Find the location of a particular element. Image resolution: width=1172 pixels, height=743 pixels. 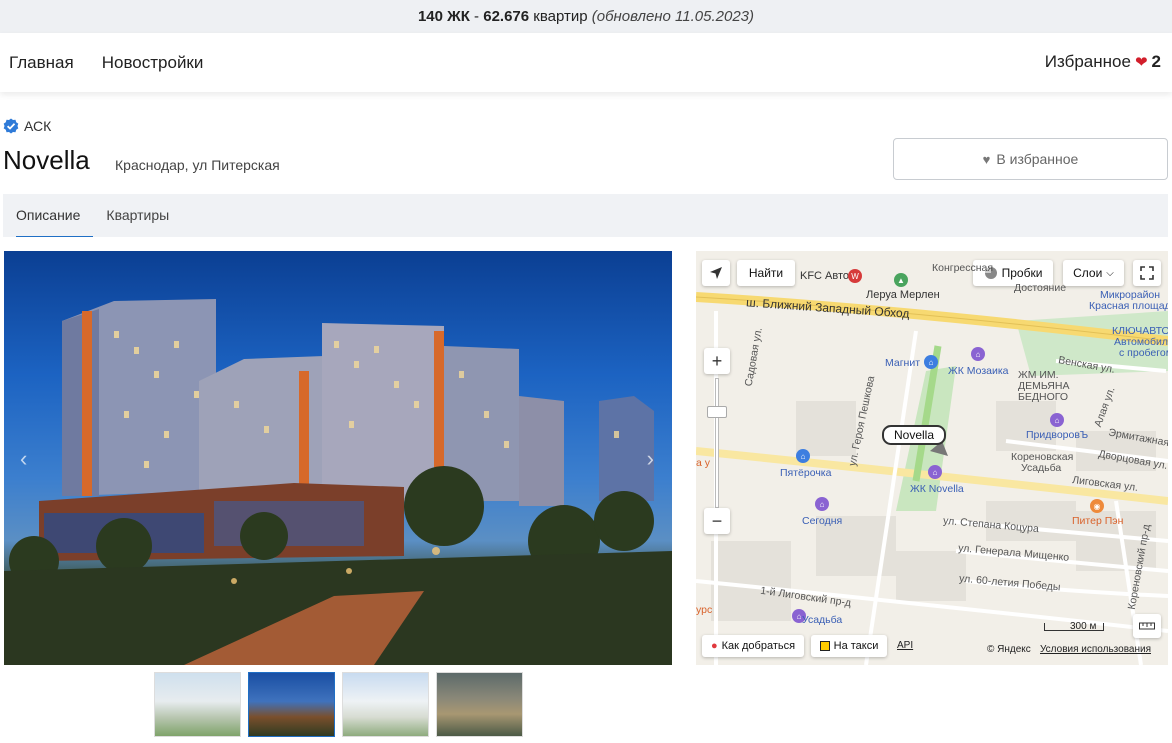

apartments-word: квартир is located at coordinates (560, 16).